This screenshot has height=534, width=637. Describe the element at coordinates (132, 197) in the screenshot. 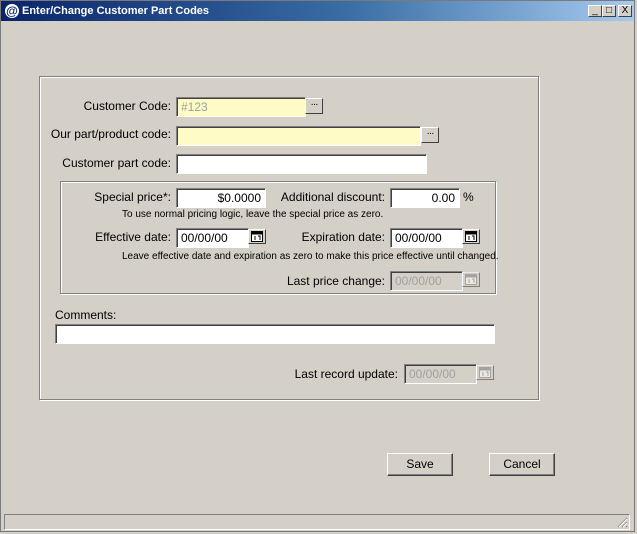

I see `special-price-label: Special price*:` at that location.